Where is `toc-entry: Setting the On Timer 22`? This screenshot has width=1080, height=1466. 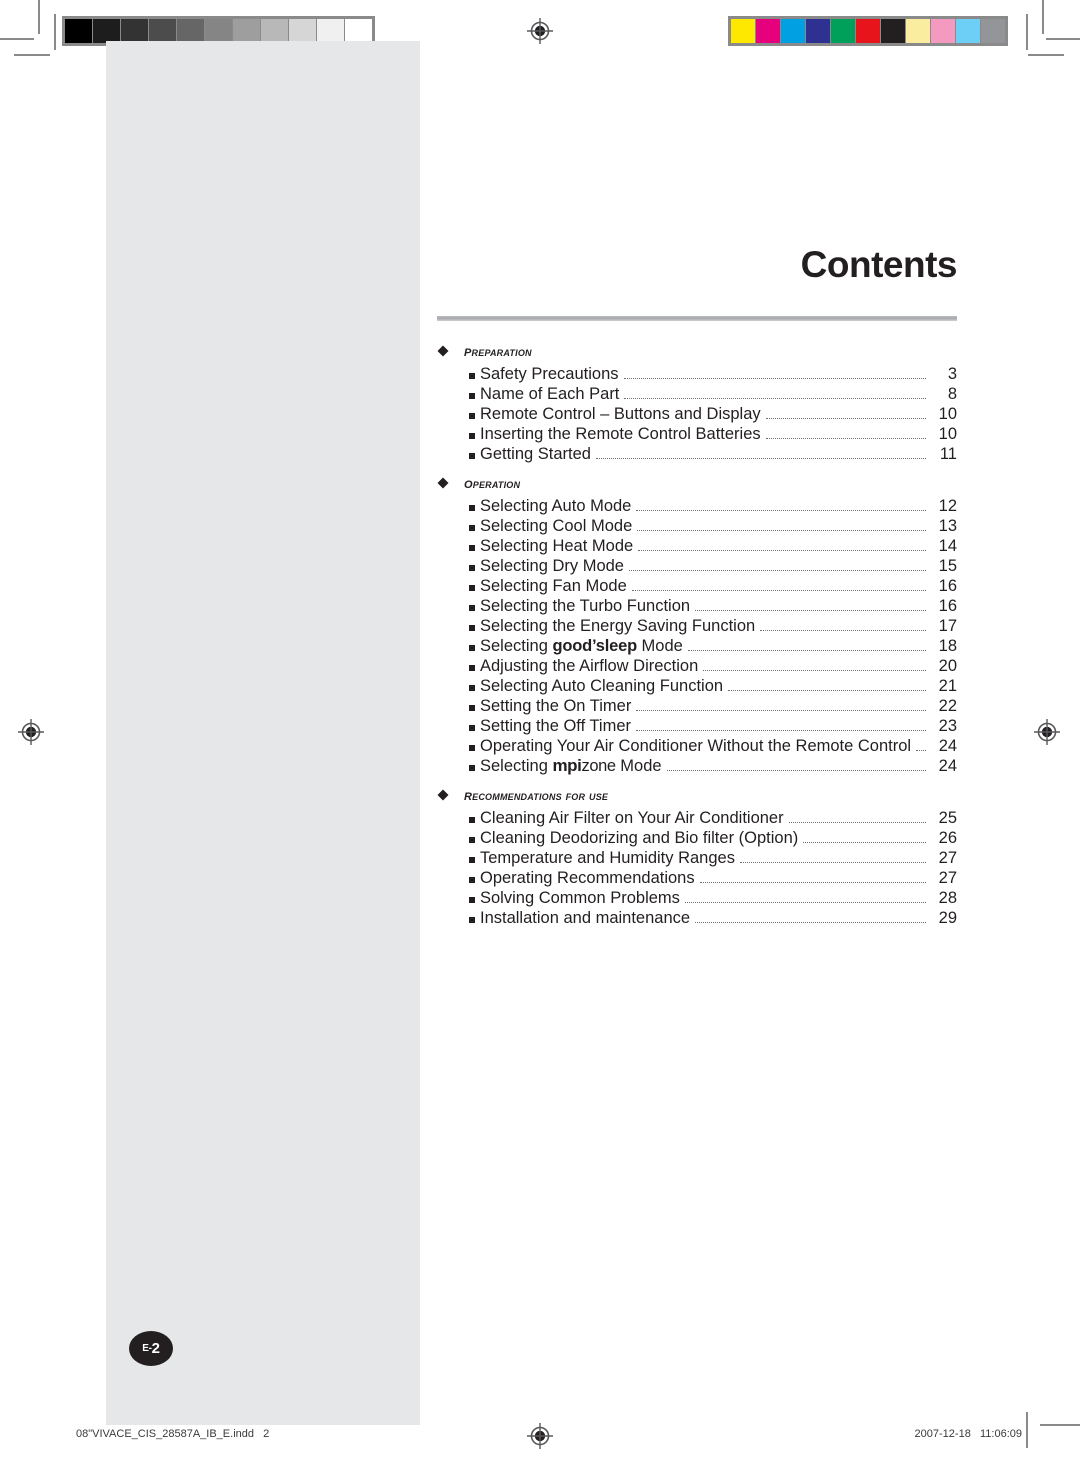 toc-entry: Setting the On Timer 22 is located at coordinates (697, 706).